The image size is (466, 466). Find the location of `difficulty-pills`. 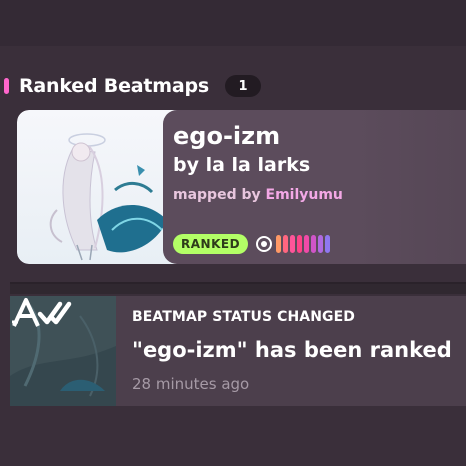

difficulty-pills is located at coordinates (304, 244).